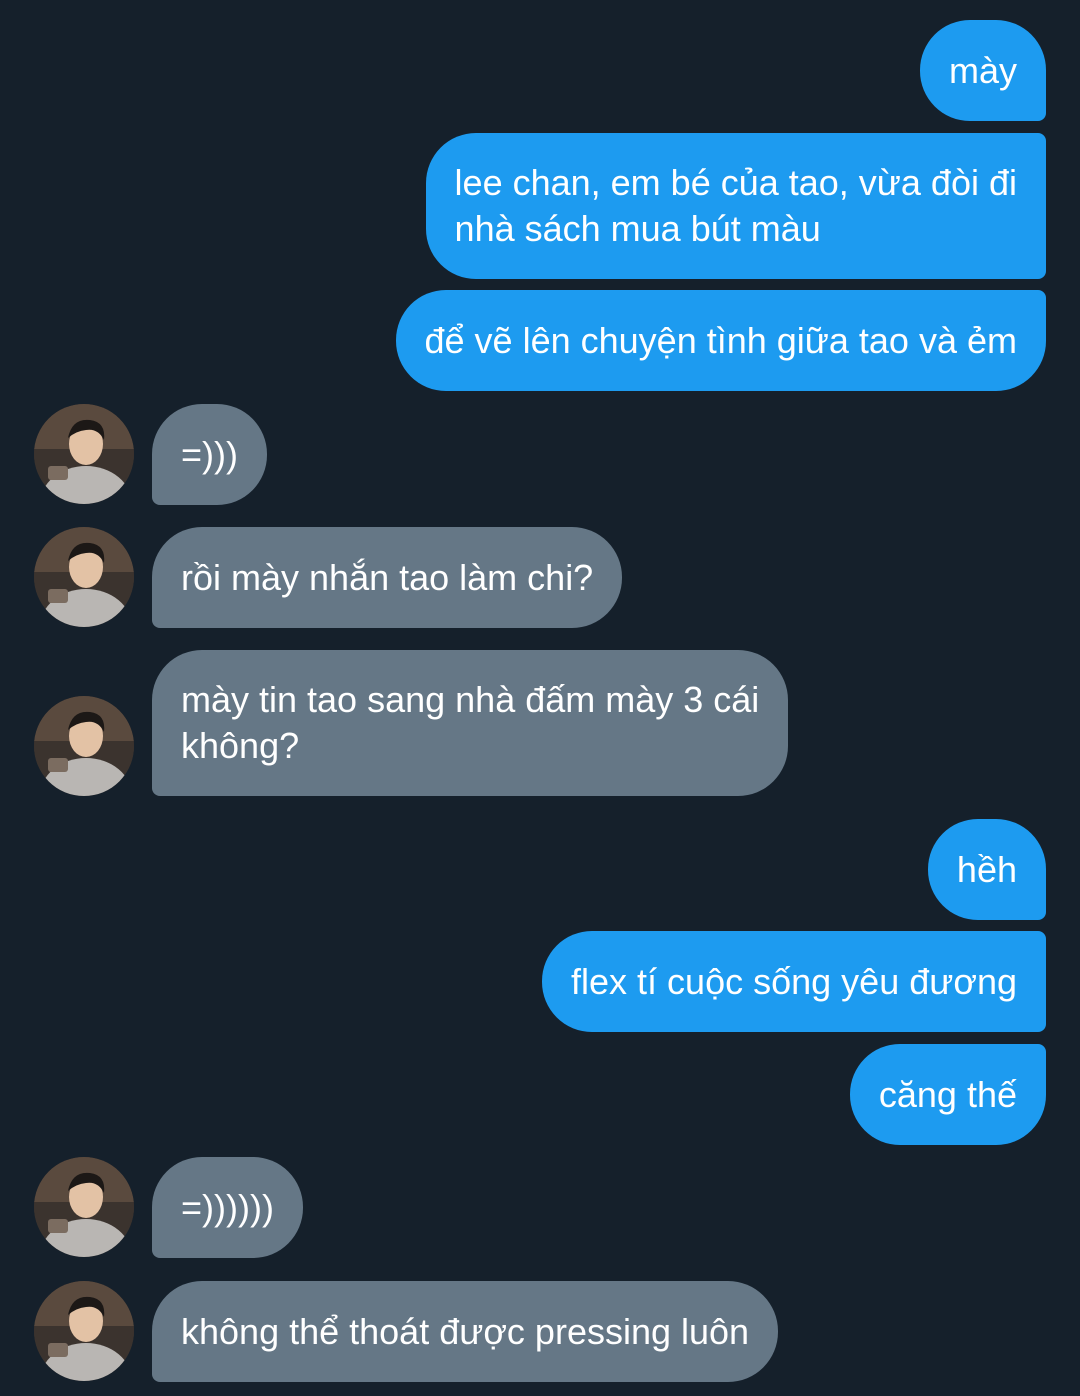 This screenshot has height=1396, width=1080. I want to click on message-text: =)))))), so click(227, 1207).